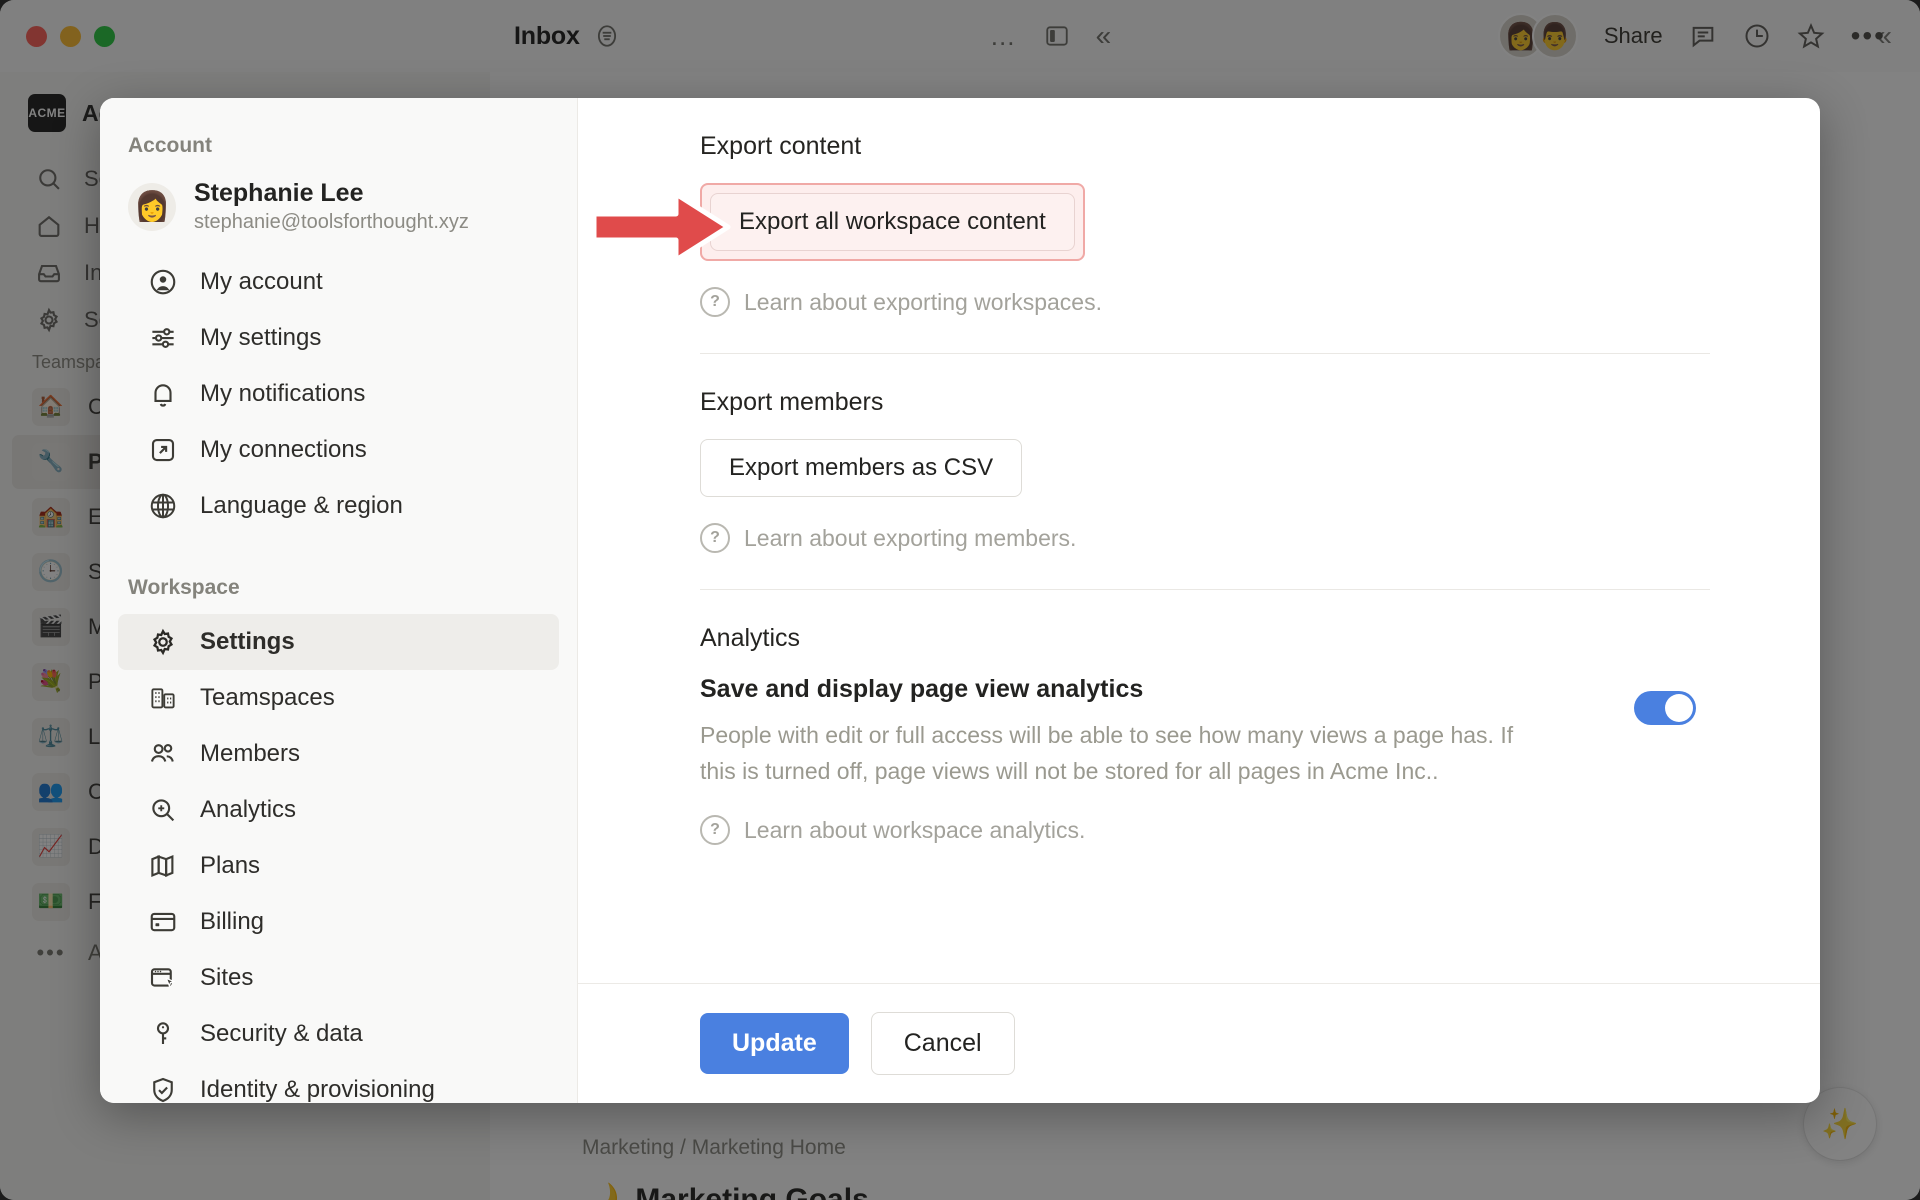  Describe the element at coordinates (163, 642) in the screenshot. I see `gear-icon` at that location.